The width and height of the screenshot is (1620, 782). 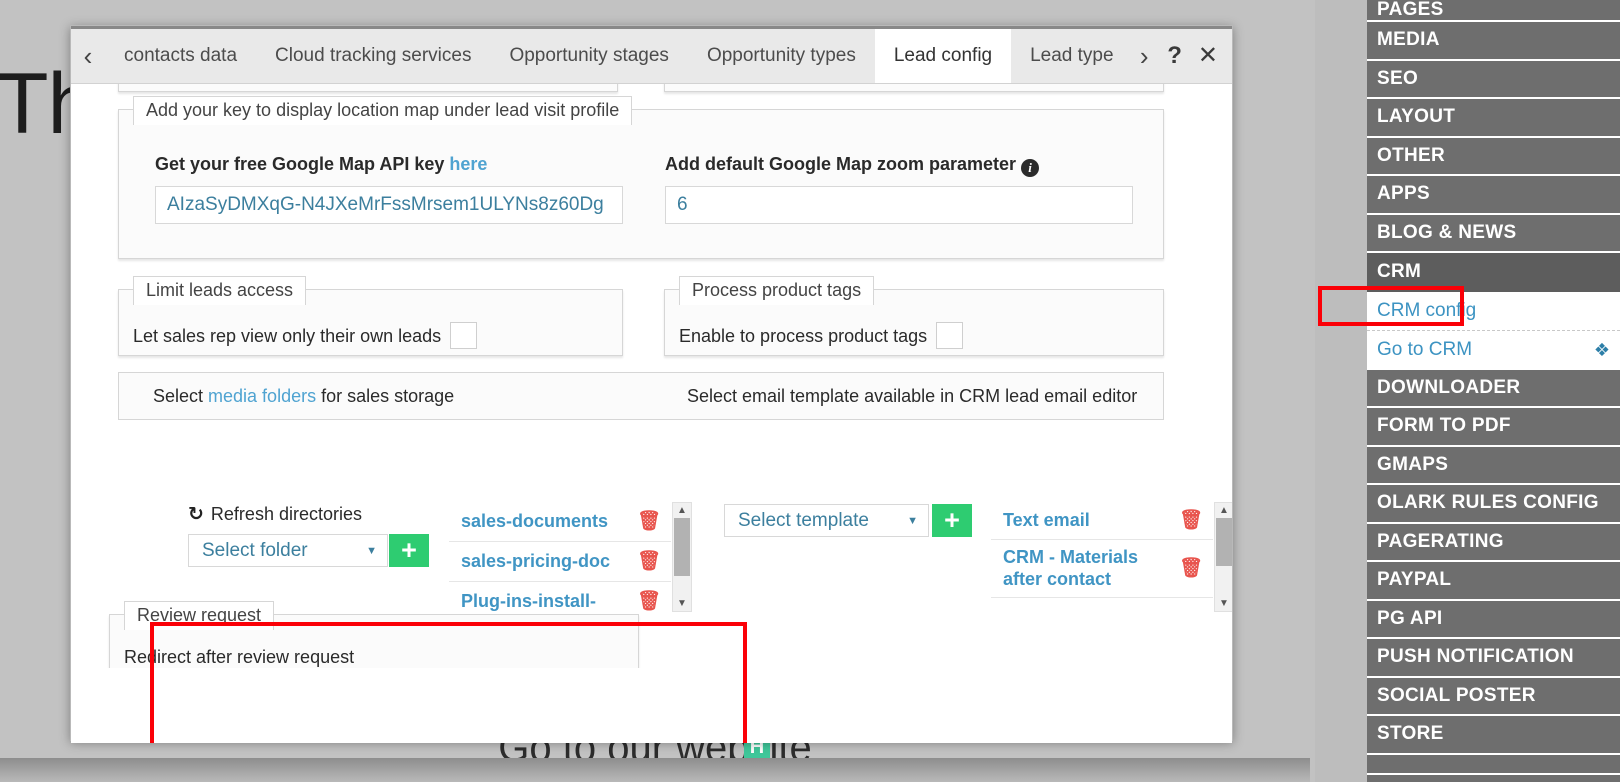 I want to click on select-folder-dropdown: Select folder ▼, so click(x=288, y=550).